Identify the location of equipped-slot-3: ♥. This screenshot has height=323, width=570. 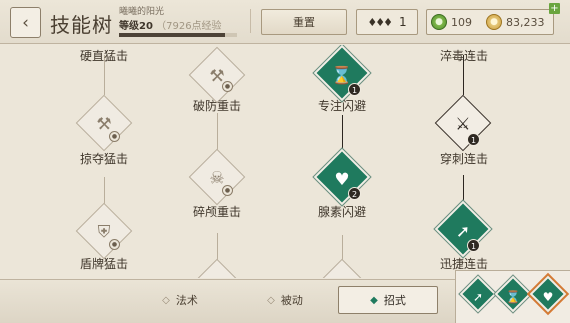
(548, 294).